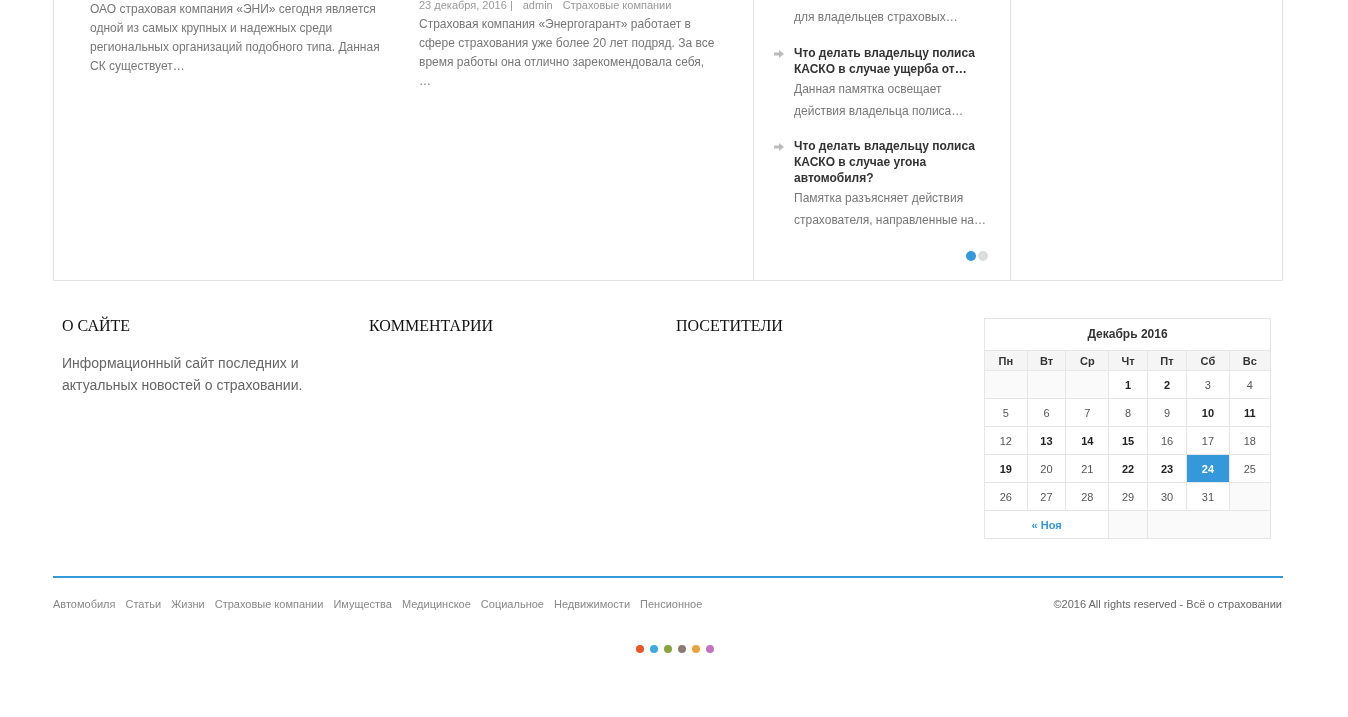 Image resolution: width=1348 pixels, height=717 pixels. I want to click on calendar-day: 7, so click(1087, 412).